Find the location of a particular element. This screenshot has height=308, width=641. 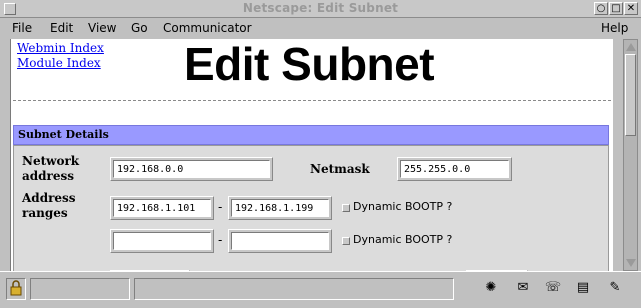

range2-to-field is located at coordinates (280, 241).